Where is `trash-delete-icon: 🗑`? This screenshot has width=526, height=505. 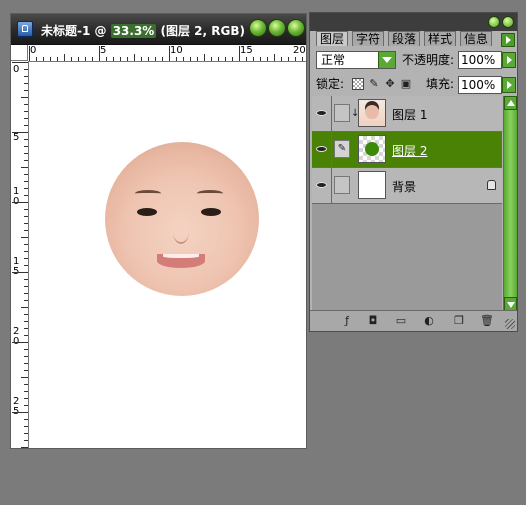 trash-delete-icon: 🗑 is located at coordinates (487, 320).